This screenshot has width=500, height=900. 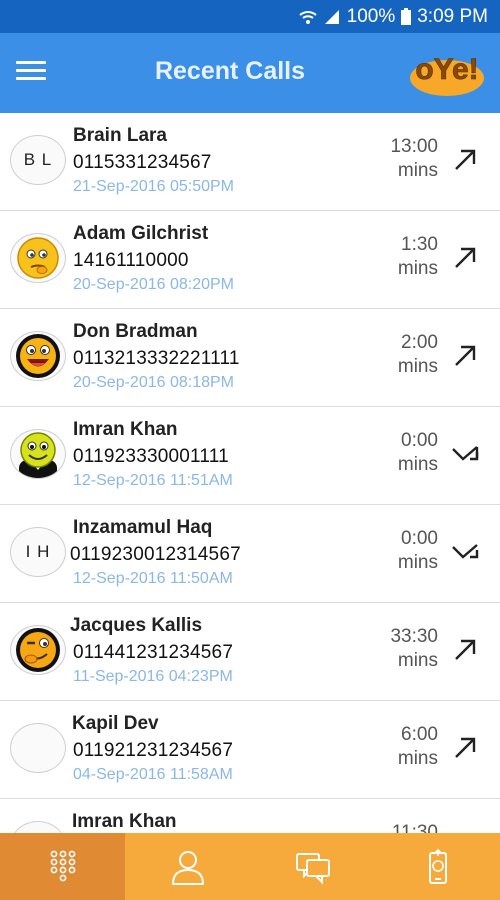 What do you see at coordinates (419, 244) in the screenshot?
I see `duration-value: 1:30` at bounding box center [419, 244].